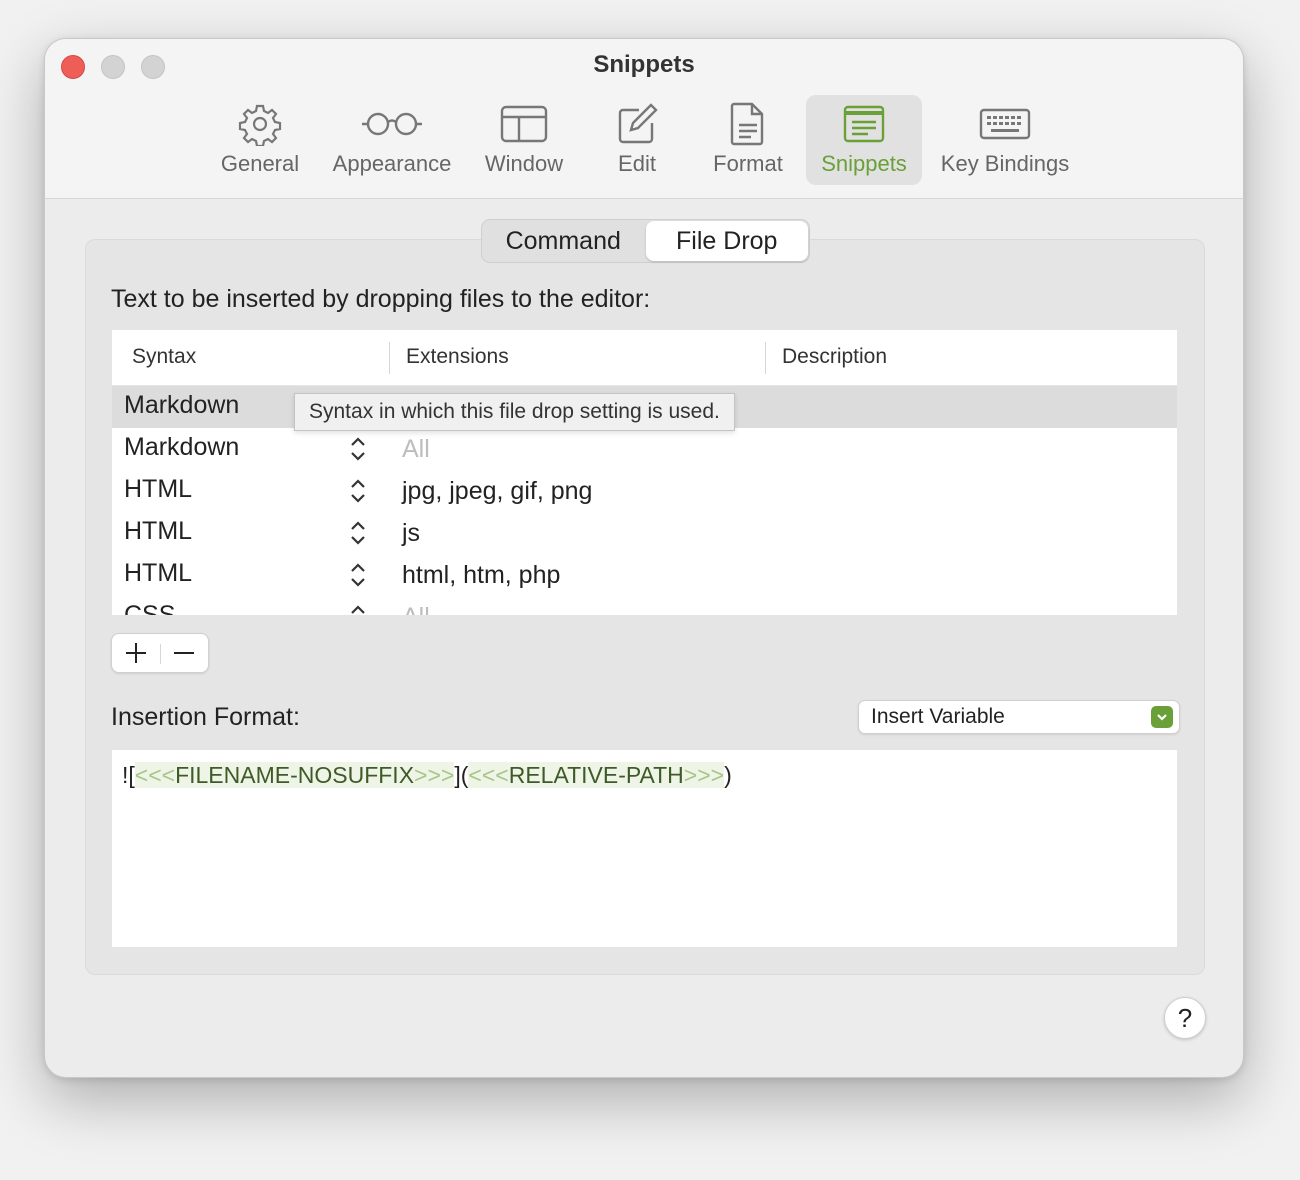  Describe the element at coordinates (748, 124) in the screenshot. I see `document-icon` at that location.